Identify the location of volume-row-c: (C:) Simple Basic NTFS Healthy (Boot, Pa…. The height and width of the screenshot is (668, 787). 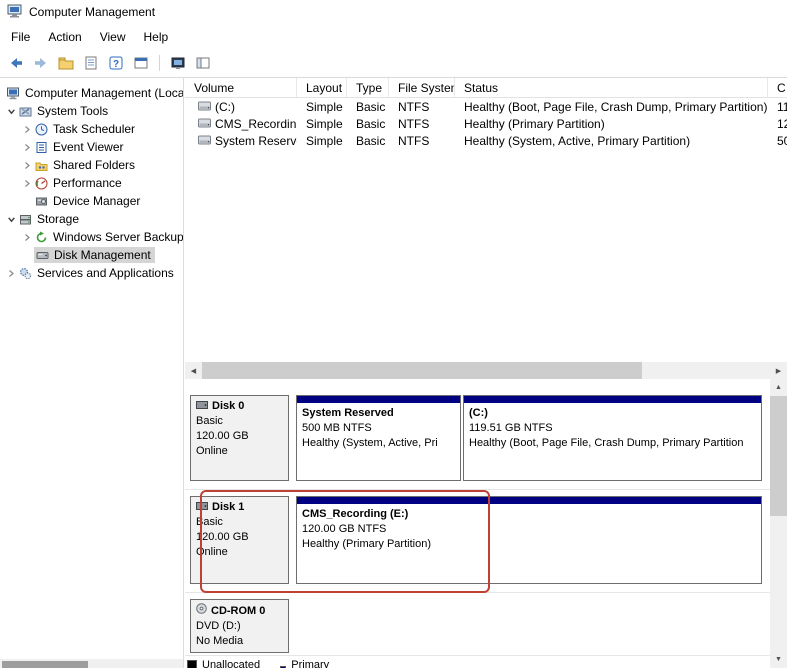
(486, 106).